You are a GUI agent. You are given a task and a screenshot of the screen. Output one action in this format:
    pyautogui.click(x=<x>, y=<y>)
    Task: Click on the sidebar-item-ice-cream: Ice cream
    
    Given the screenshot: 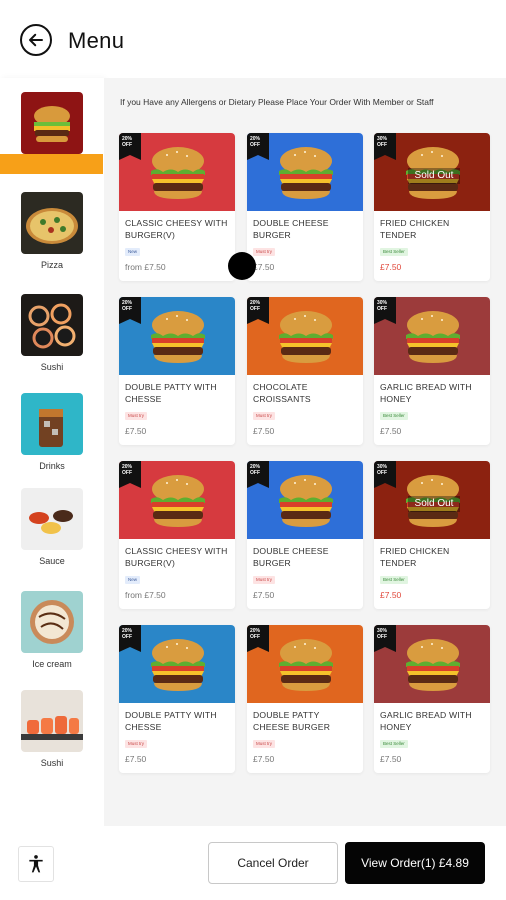 What is the action you would take?
    pyautogui.click(x=52, y=630)
    